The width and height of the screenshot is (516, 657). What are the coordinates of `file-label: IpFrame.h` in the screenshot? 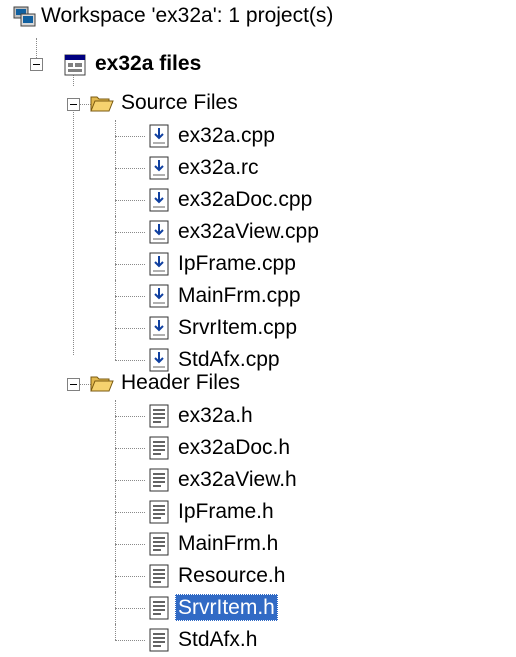 It's located at (226, 511).